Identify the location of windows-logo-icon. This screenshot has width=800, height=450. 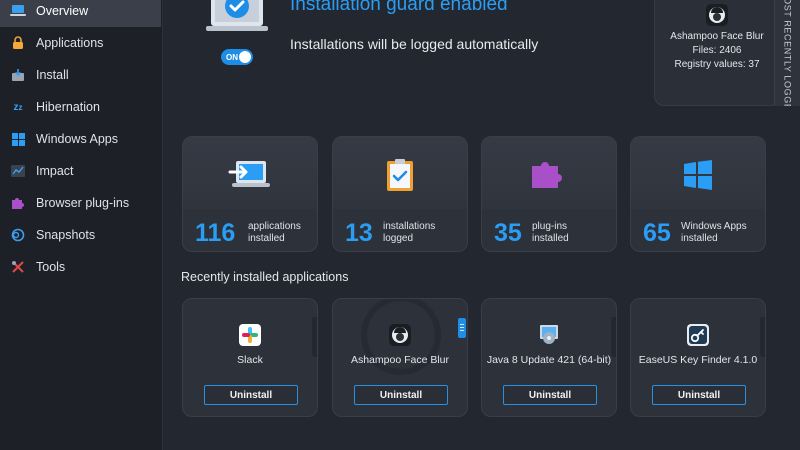
(698, 175).